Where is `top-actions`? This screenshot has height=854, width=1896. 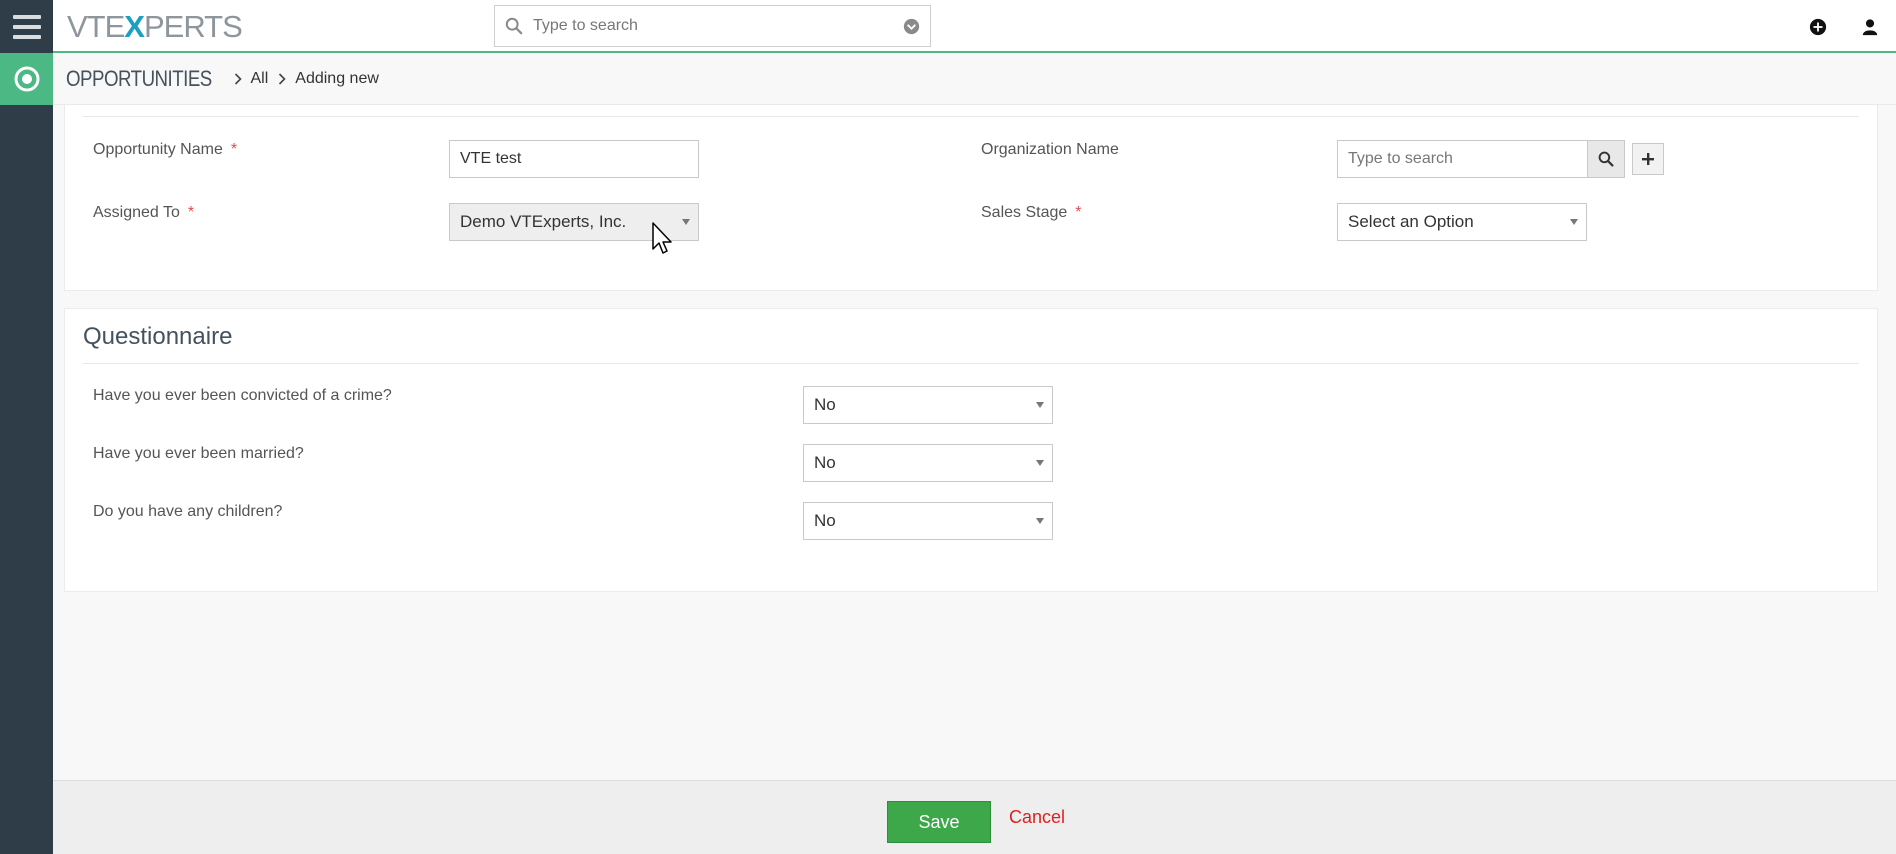
top-actions is located at coordinates (1844, 26).